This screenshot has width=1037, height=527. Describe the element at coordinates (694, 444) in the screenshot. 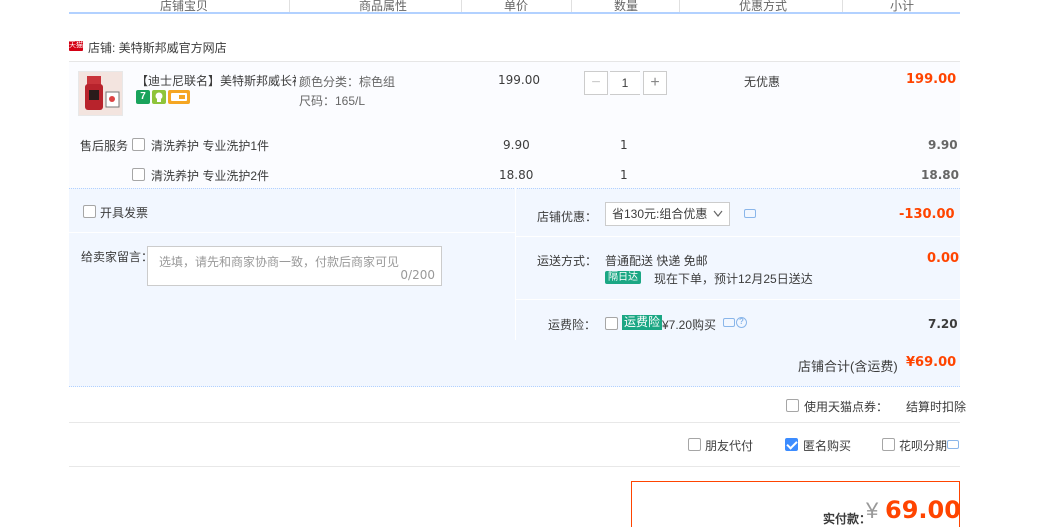

I see `friend-pay-checkbox` at that location.